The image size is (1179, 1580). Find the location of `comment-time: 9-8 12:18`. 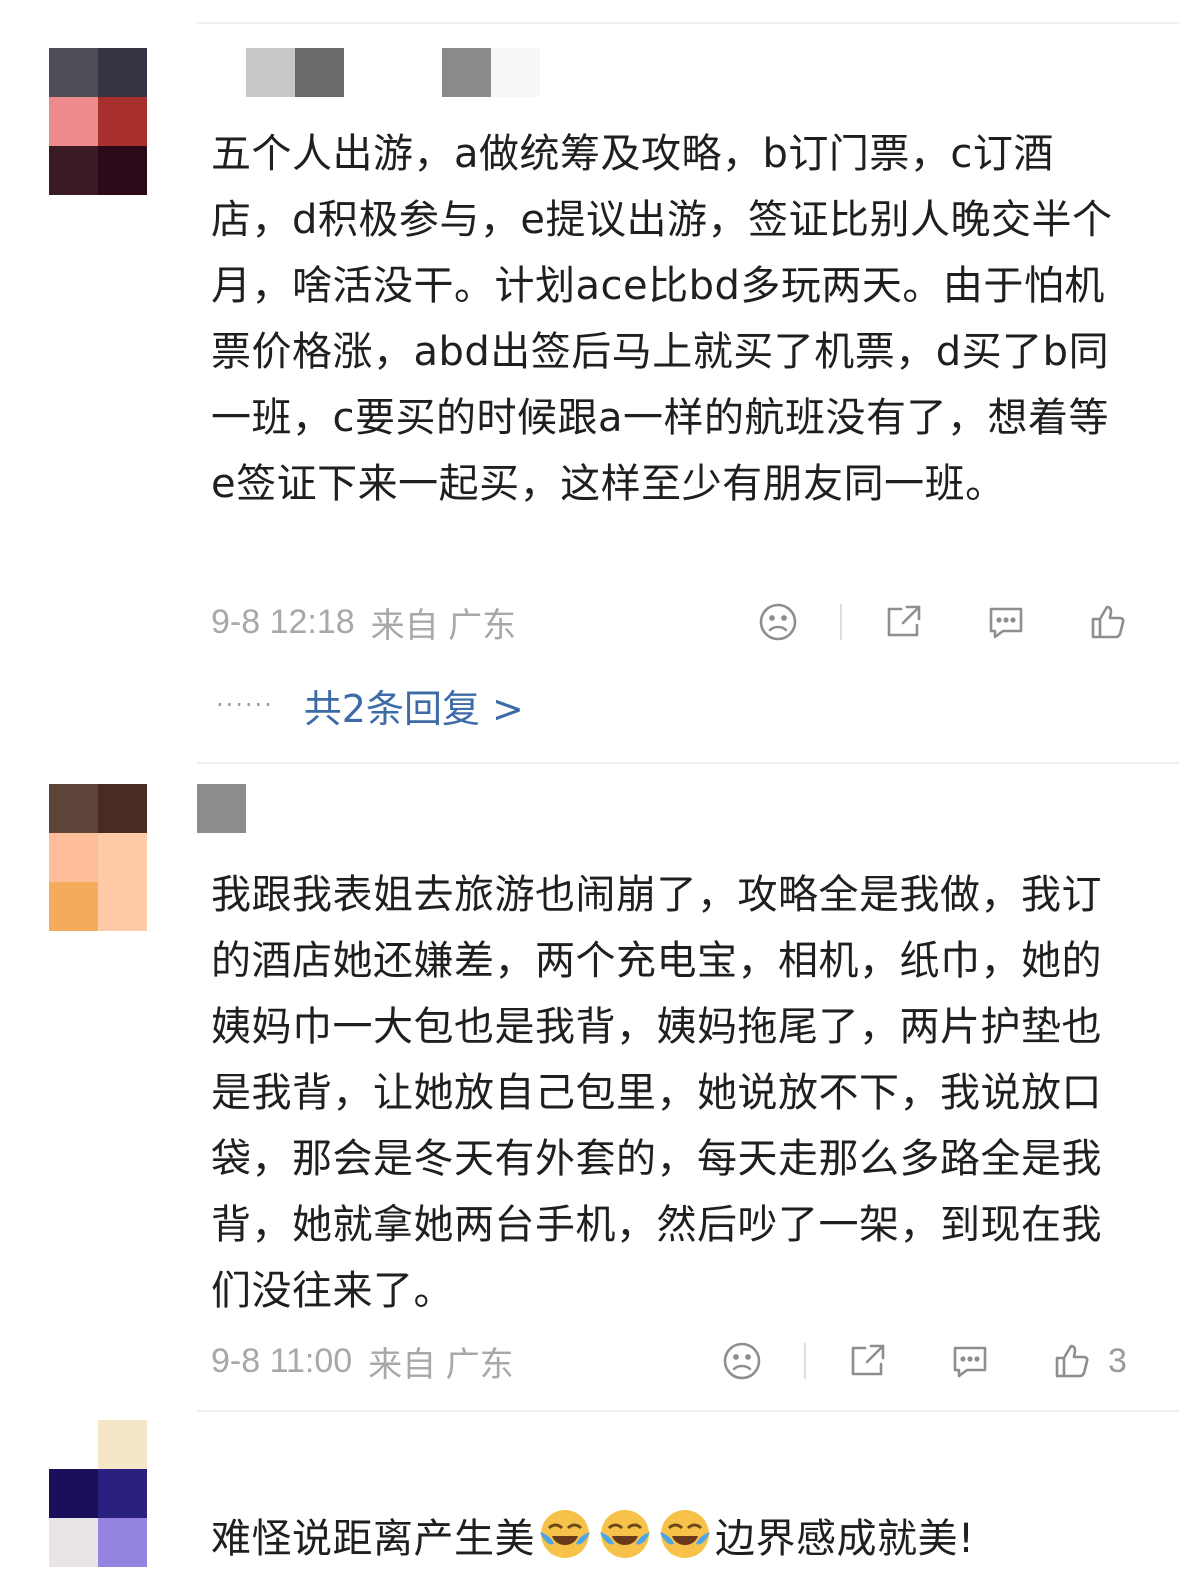

comment-time: 9-8 12:18 is located at coordinates (283, 621).